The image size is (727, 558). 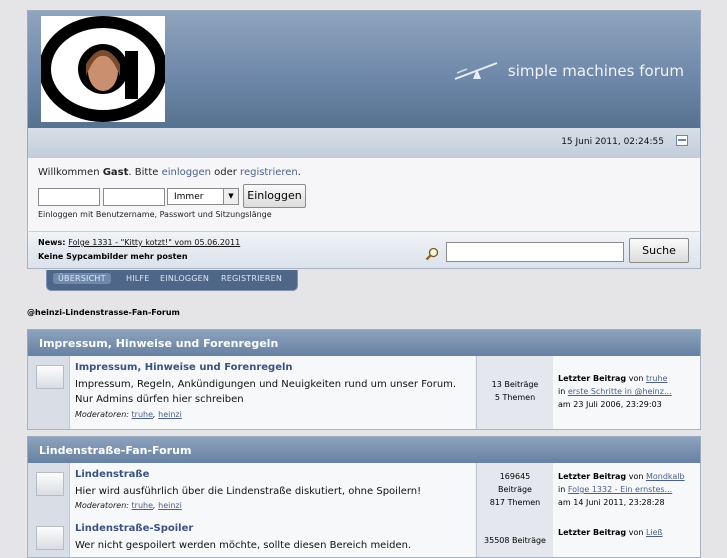 What do you see at coordinates (113, 256) in the screenshot?
I see `news-notice: Keine Sypcambilder mehr posten` at bounding box center [113, 256].